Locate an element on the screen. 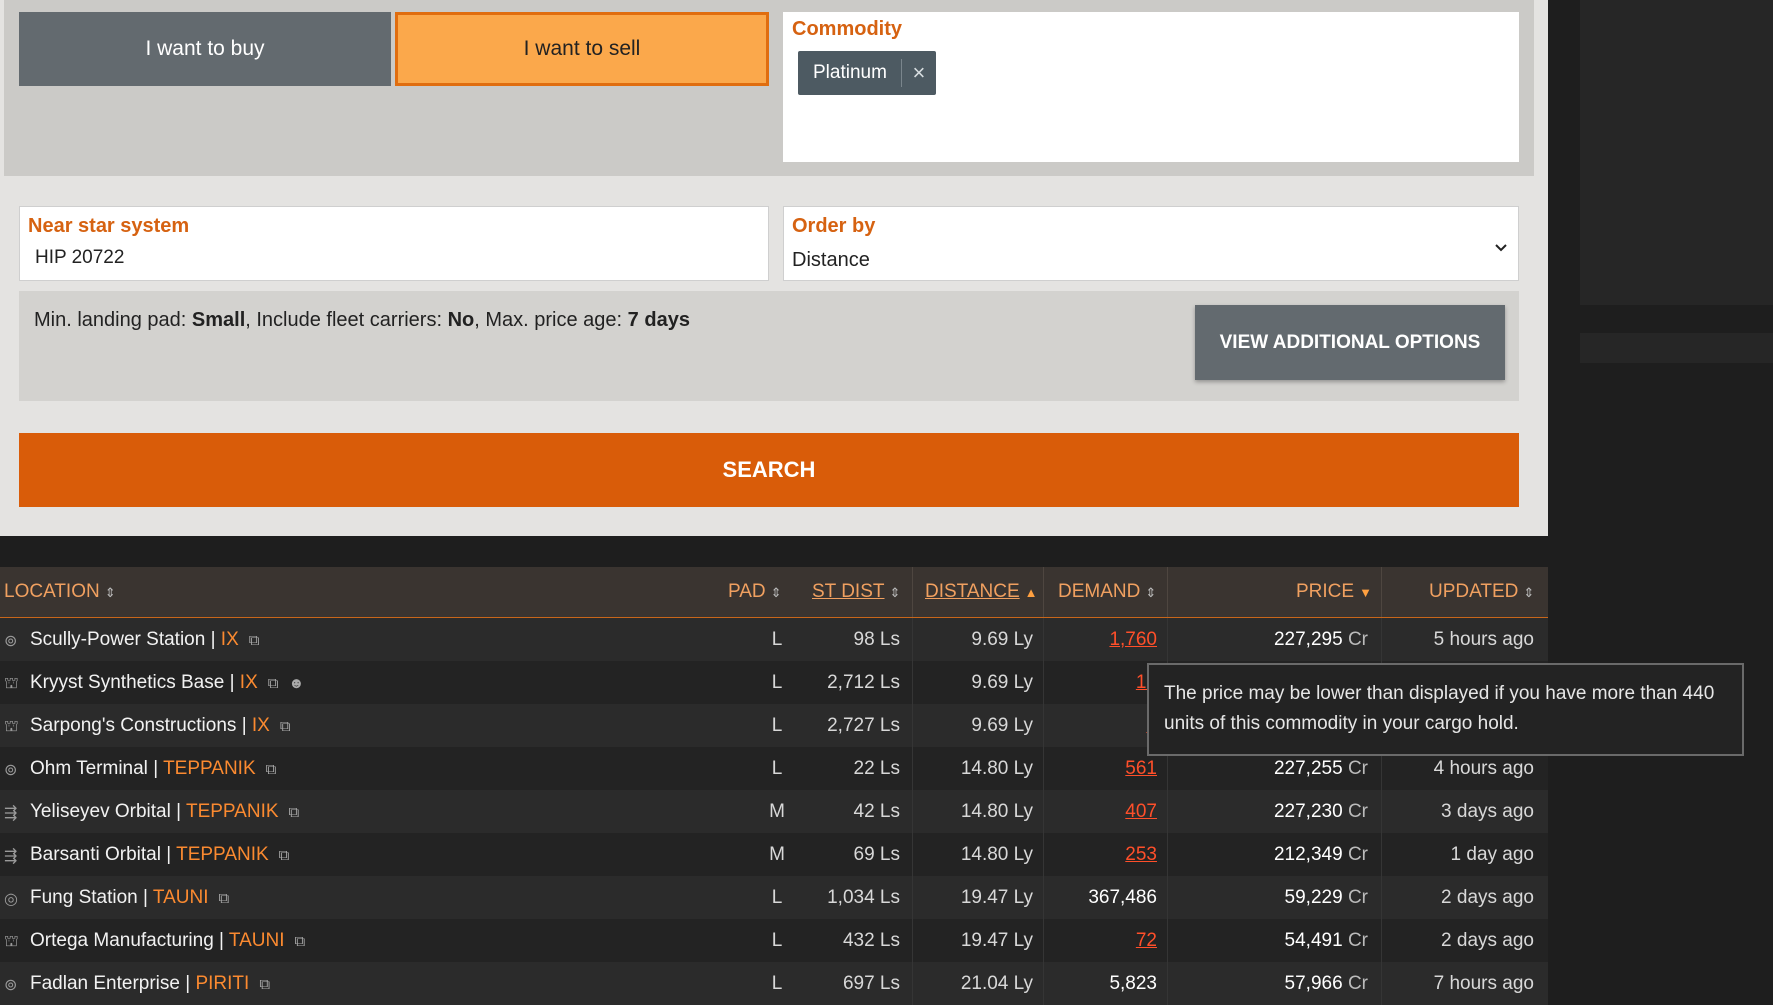 This screenshot has width=1773, height=1005. st-dist-cell: 432 Ls is located at coordinates (871, 940).